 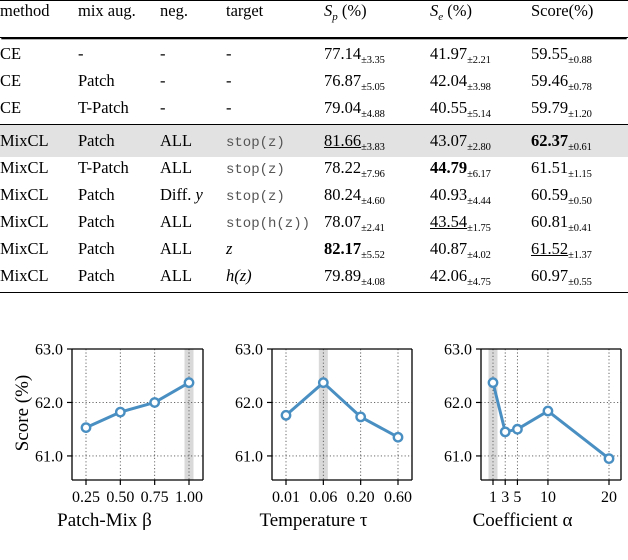 I want to click on cell-score-value: 62.37, so click(x=550, y=140).